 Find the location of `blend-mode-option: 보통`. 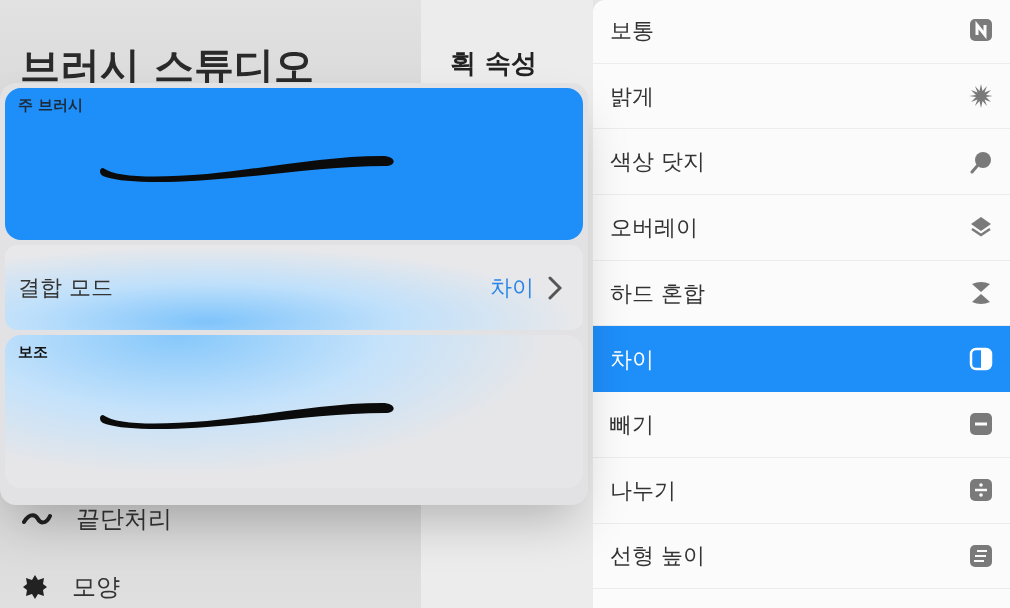

blend-mode-option: 보통 is located at coordinates (801, 32).